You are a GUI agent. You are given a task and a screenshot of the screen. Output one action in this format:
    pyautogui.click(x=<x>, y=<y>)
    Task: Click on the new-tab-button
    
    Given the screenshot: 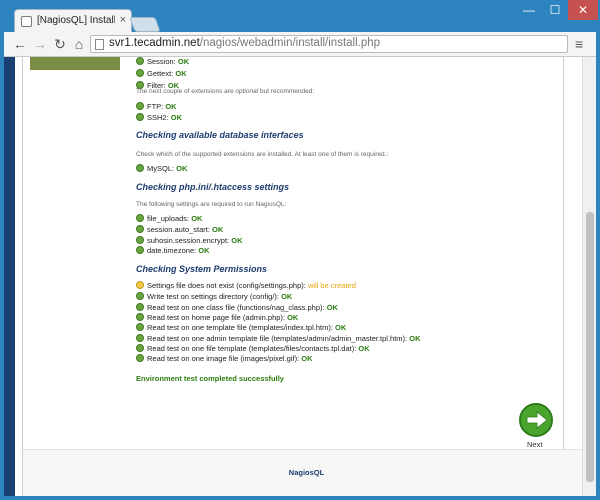 What is the action you would take?
    pyautogui.click(x=145, y=24)
    